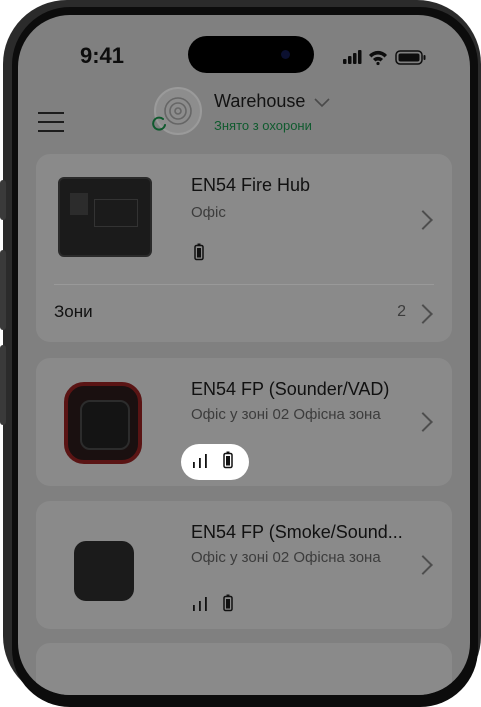  What do you see at coordinates (352, 57) in the screenshot?
I see `cellular-signal-icon` at bounding box center [352, 57].